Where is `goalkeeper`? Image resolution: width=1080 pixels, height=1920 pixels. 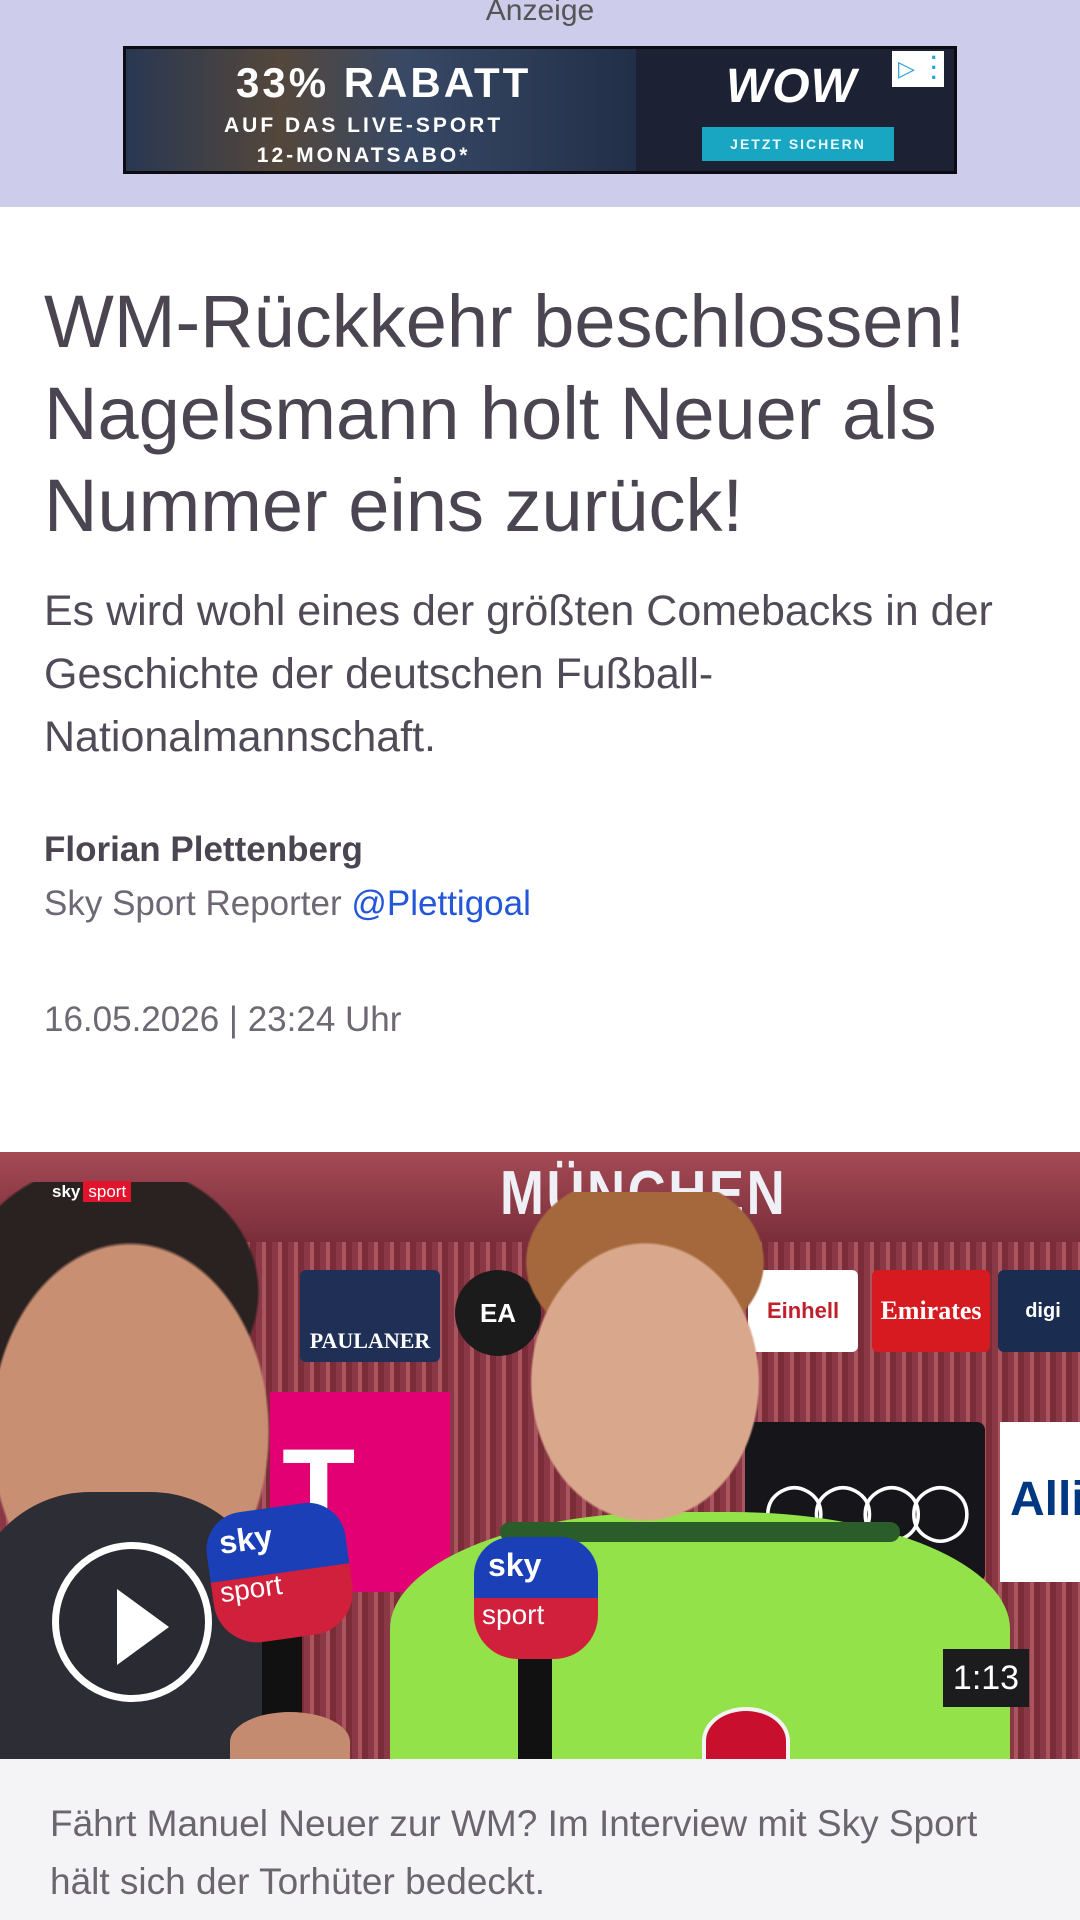 goalkeeper is located at coordinates (645, 1357).